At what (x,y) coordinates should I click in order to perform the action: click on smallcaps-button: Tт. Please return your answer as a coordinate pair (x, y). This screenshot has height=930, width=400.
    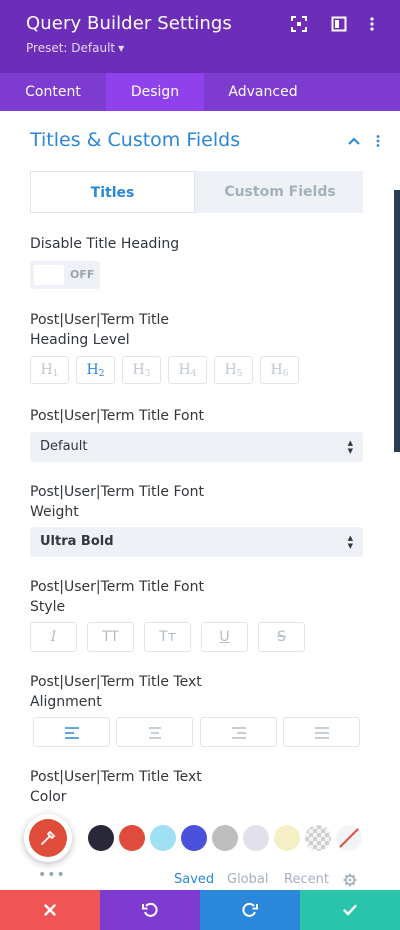
    Looking at the image, I should click on (167, 637).